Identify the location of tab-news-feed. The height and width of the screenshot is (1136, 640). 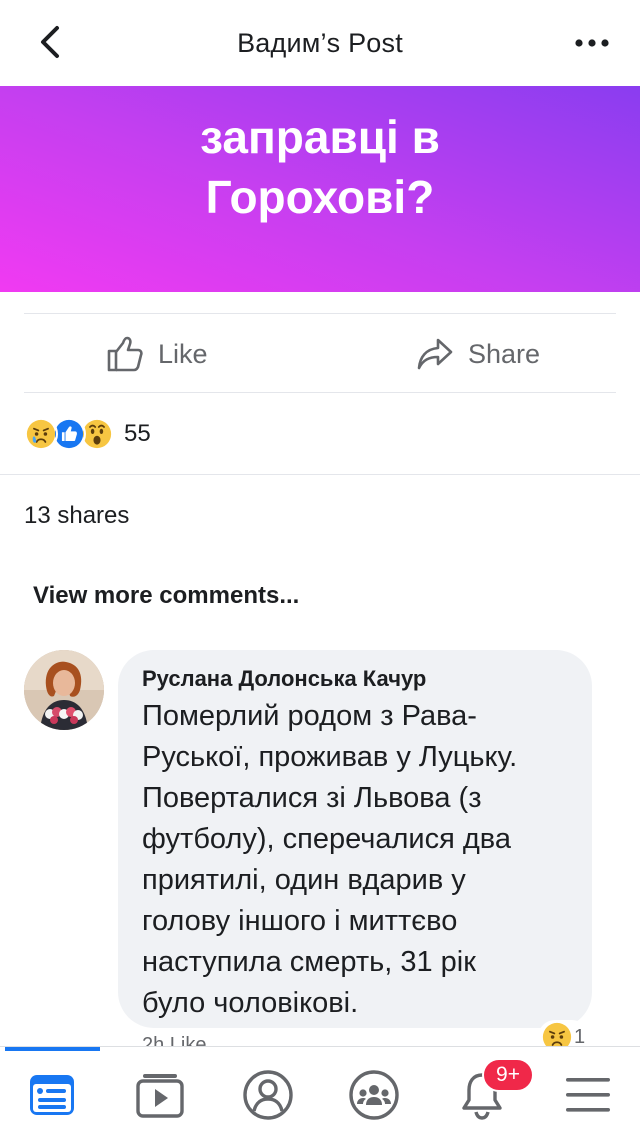
(52, 1095).